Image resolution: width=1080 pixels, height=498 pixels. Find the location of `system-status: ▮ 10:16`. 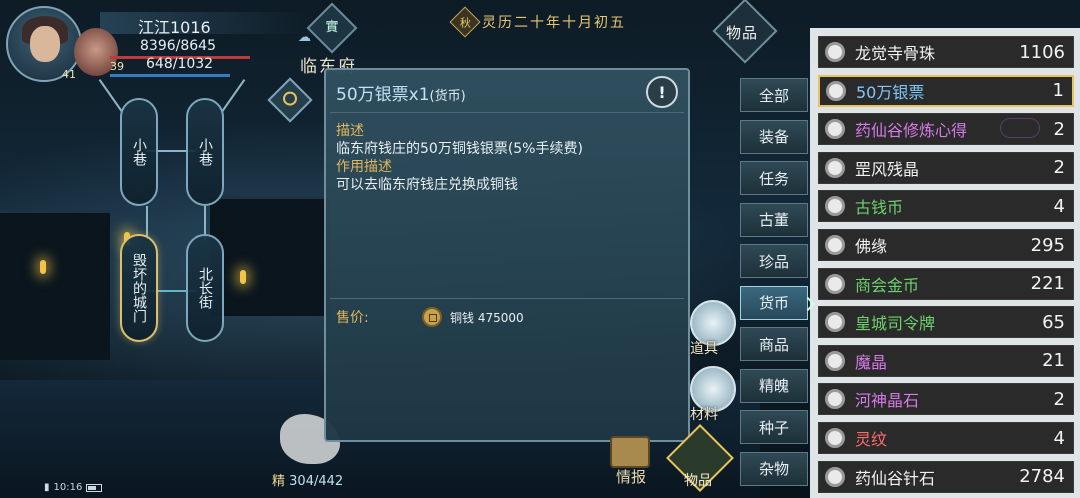

system-status: ▮ 10:16 is located at coordinates (73, 487).